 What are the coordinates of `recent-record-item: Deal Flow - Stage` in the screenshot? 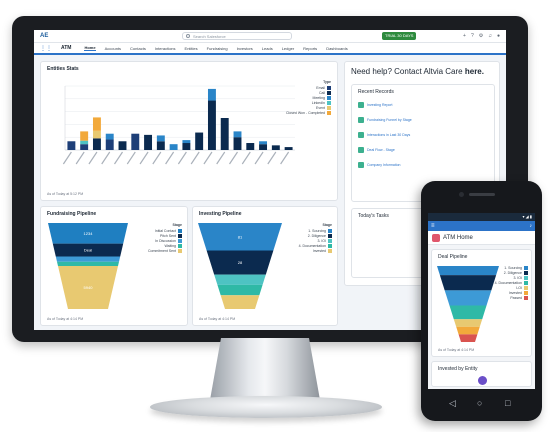 It's located at (376, 150).